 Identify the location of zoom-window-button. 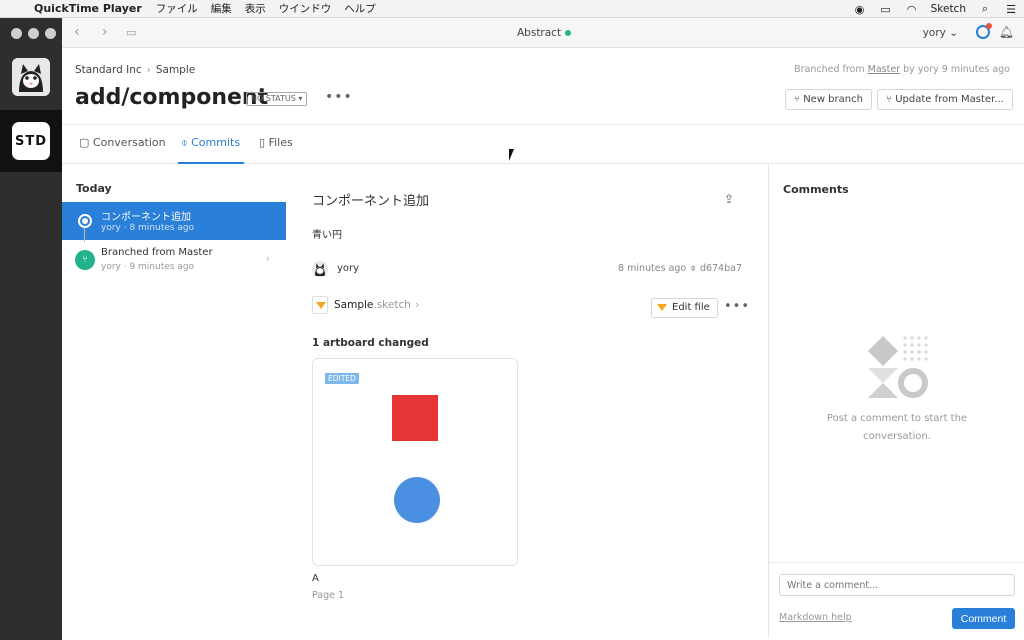
(50, 33).